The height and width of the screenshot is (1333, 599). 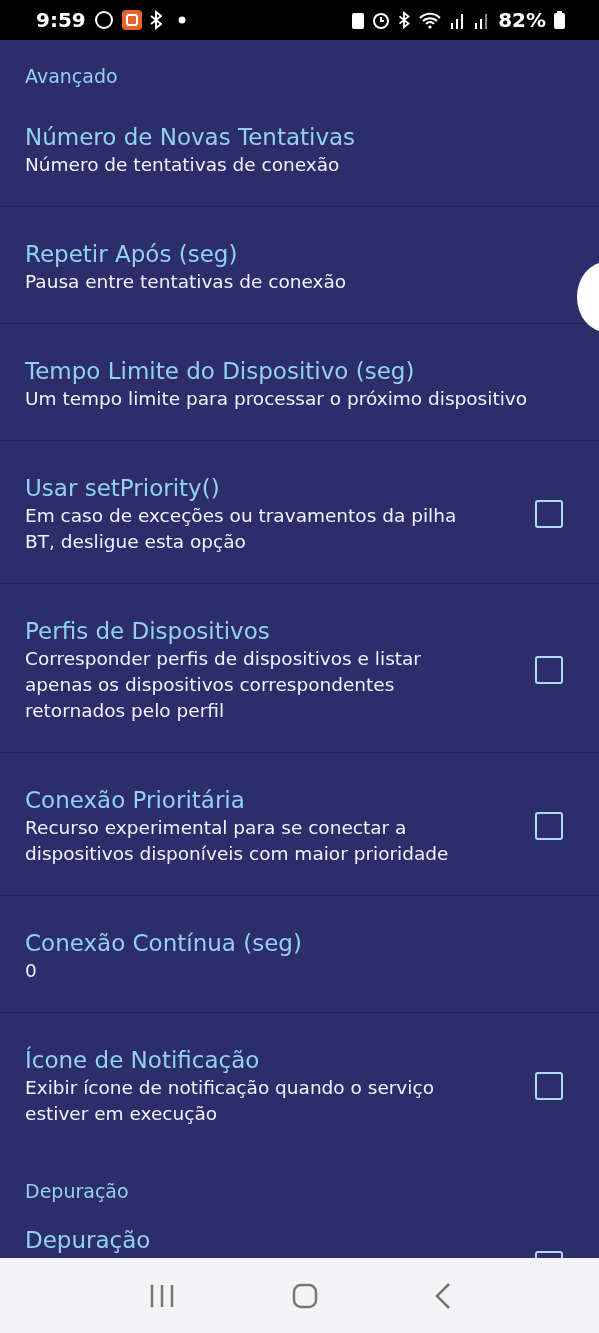 What do you see at coordinates (71, 76) in the screenshot?
I see `section-header: Avançado` at bounding box center [71, 76].